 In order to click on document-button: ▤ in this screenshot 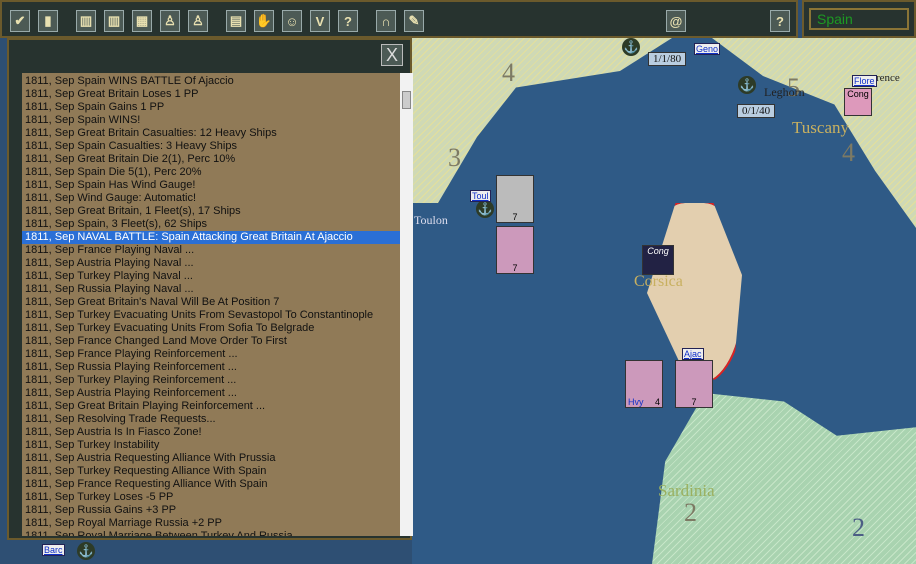, I will do `click(236, 21)`.